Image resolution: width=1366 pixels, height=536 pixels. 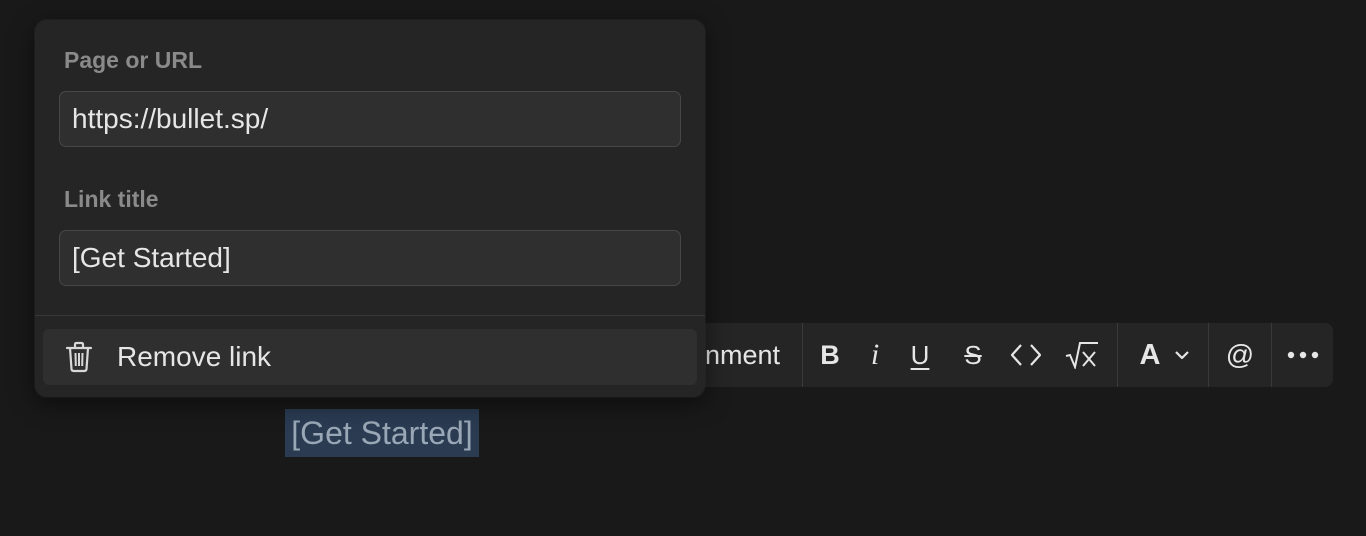 I want to click on bold-button: B, so click(x=830, y=355).